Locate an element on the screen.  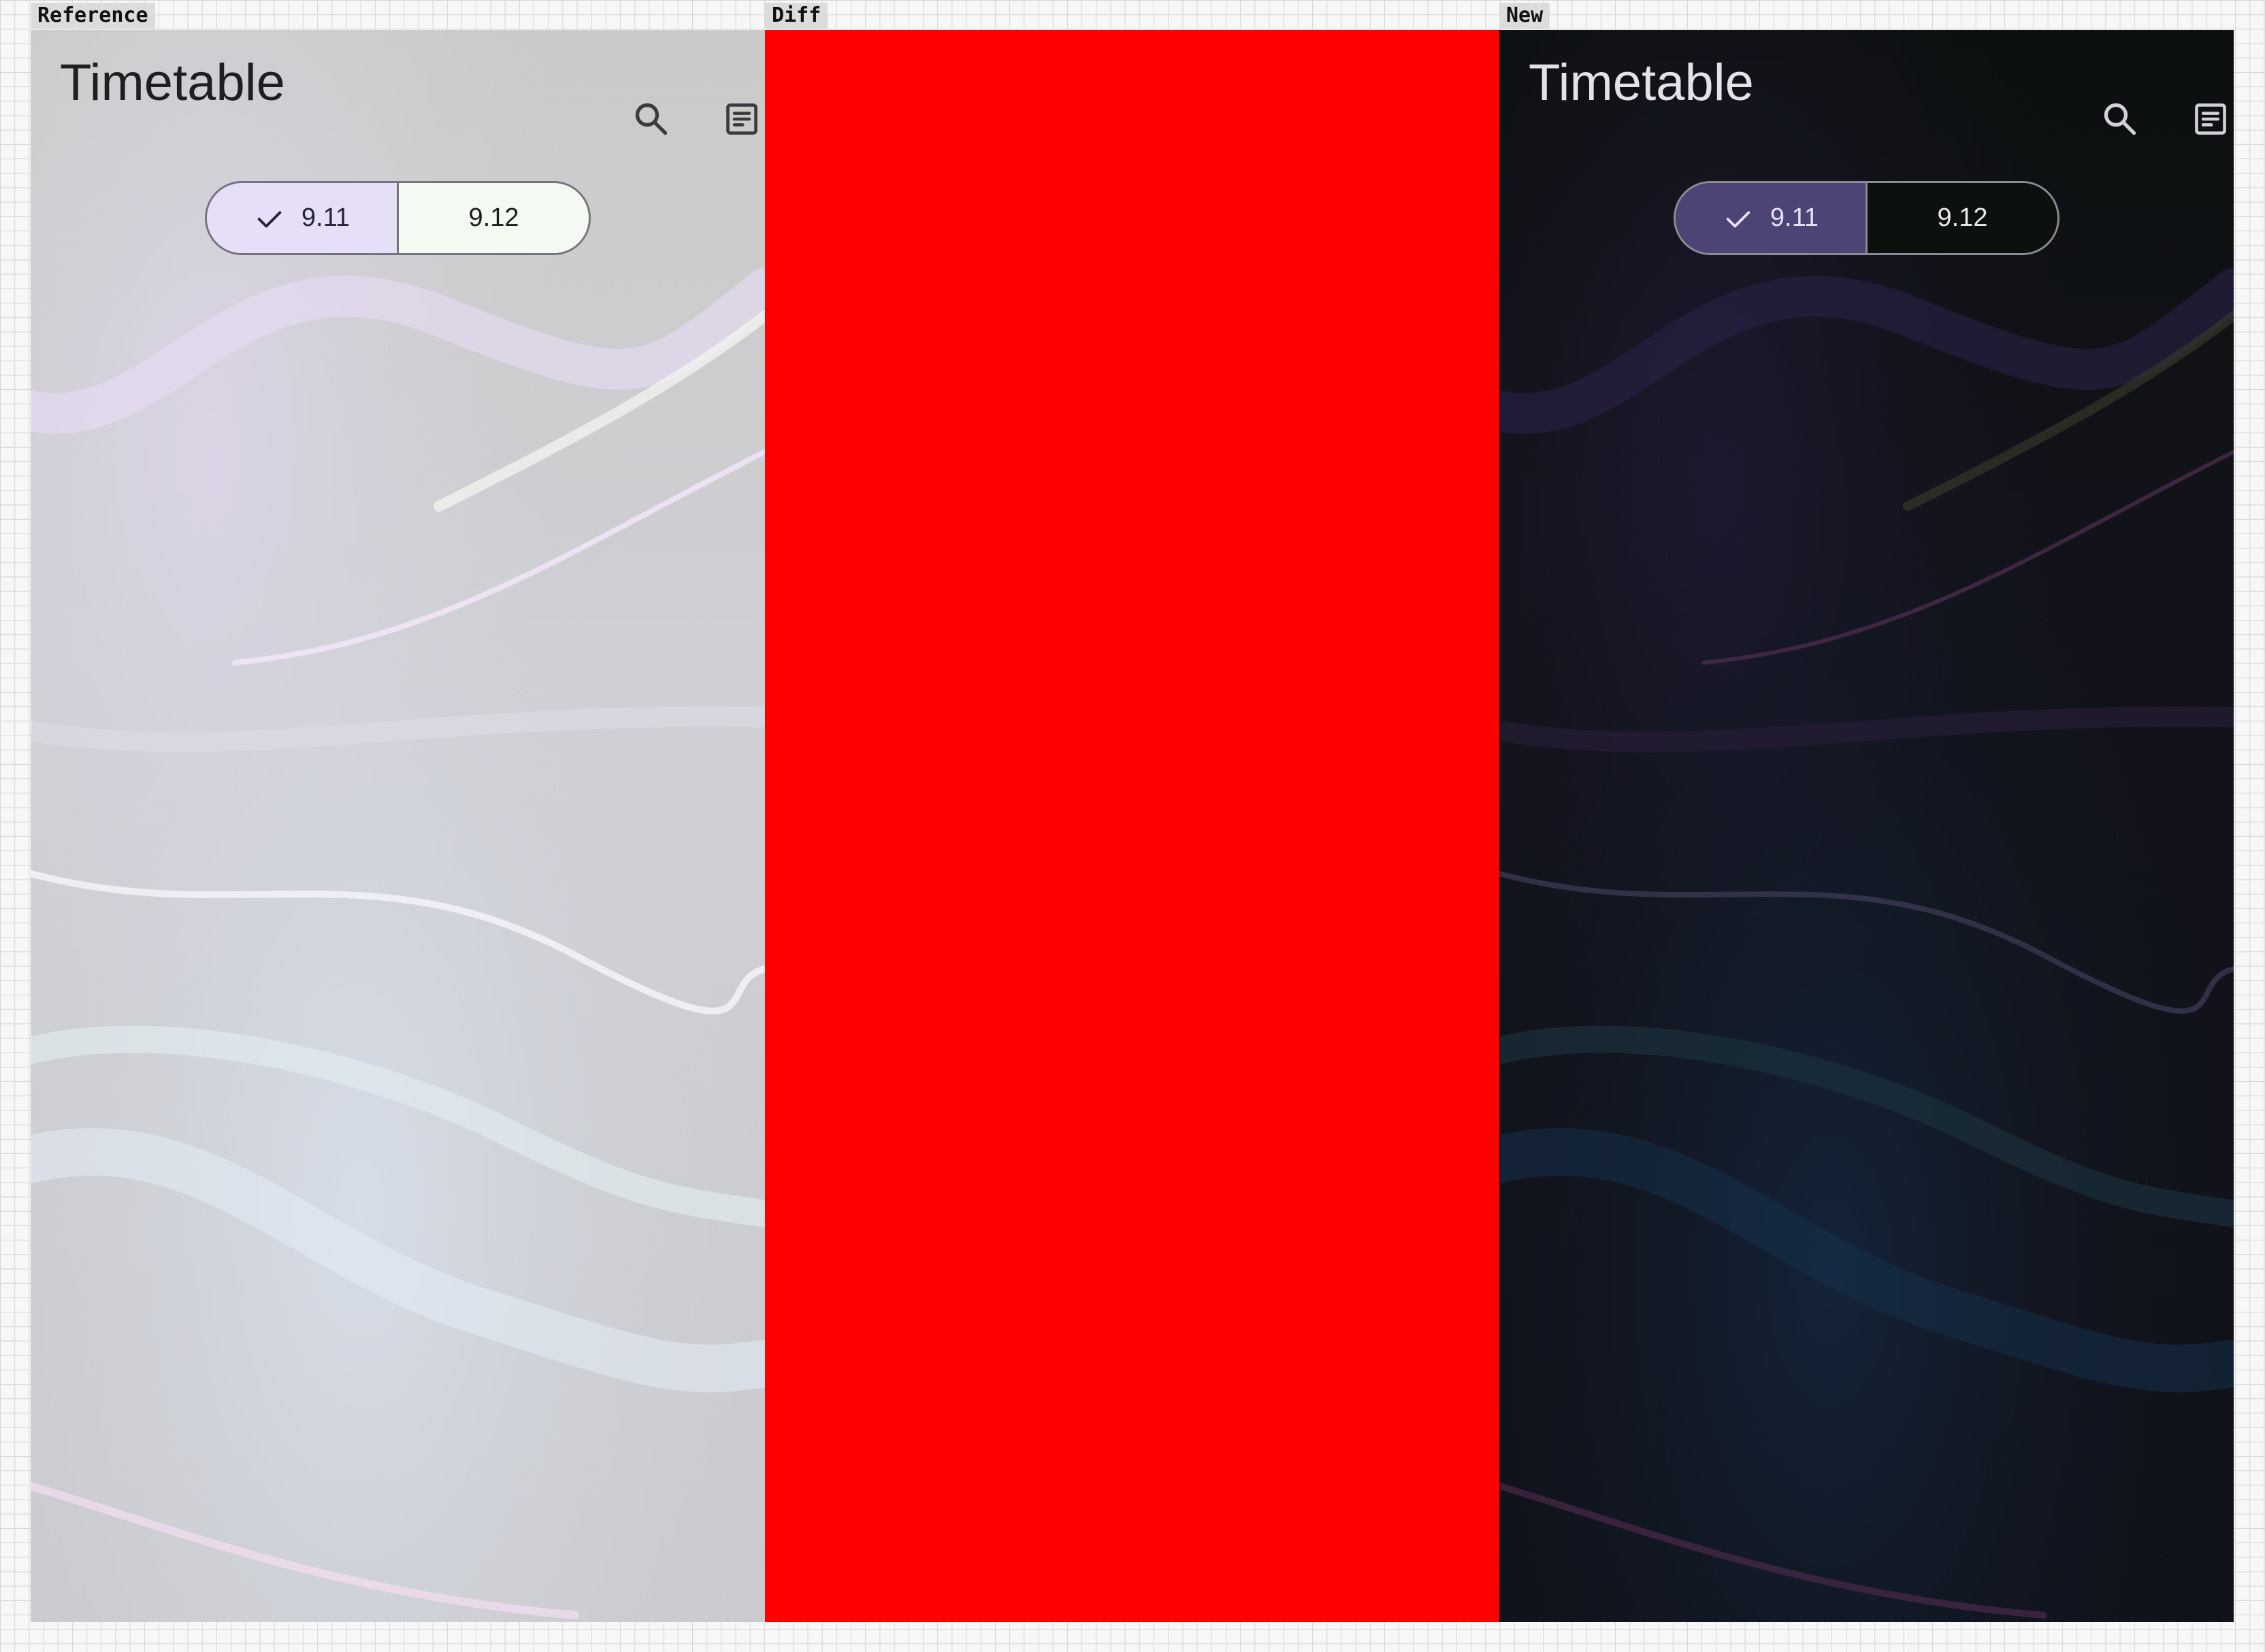
reference-label: Reference is located at coordinates (93, 16).